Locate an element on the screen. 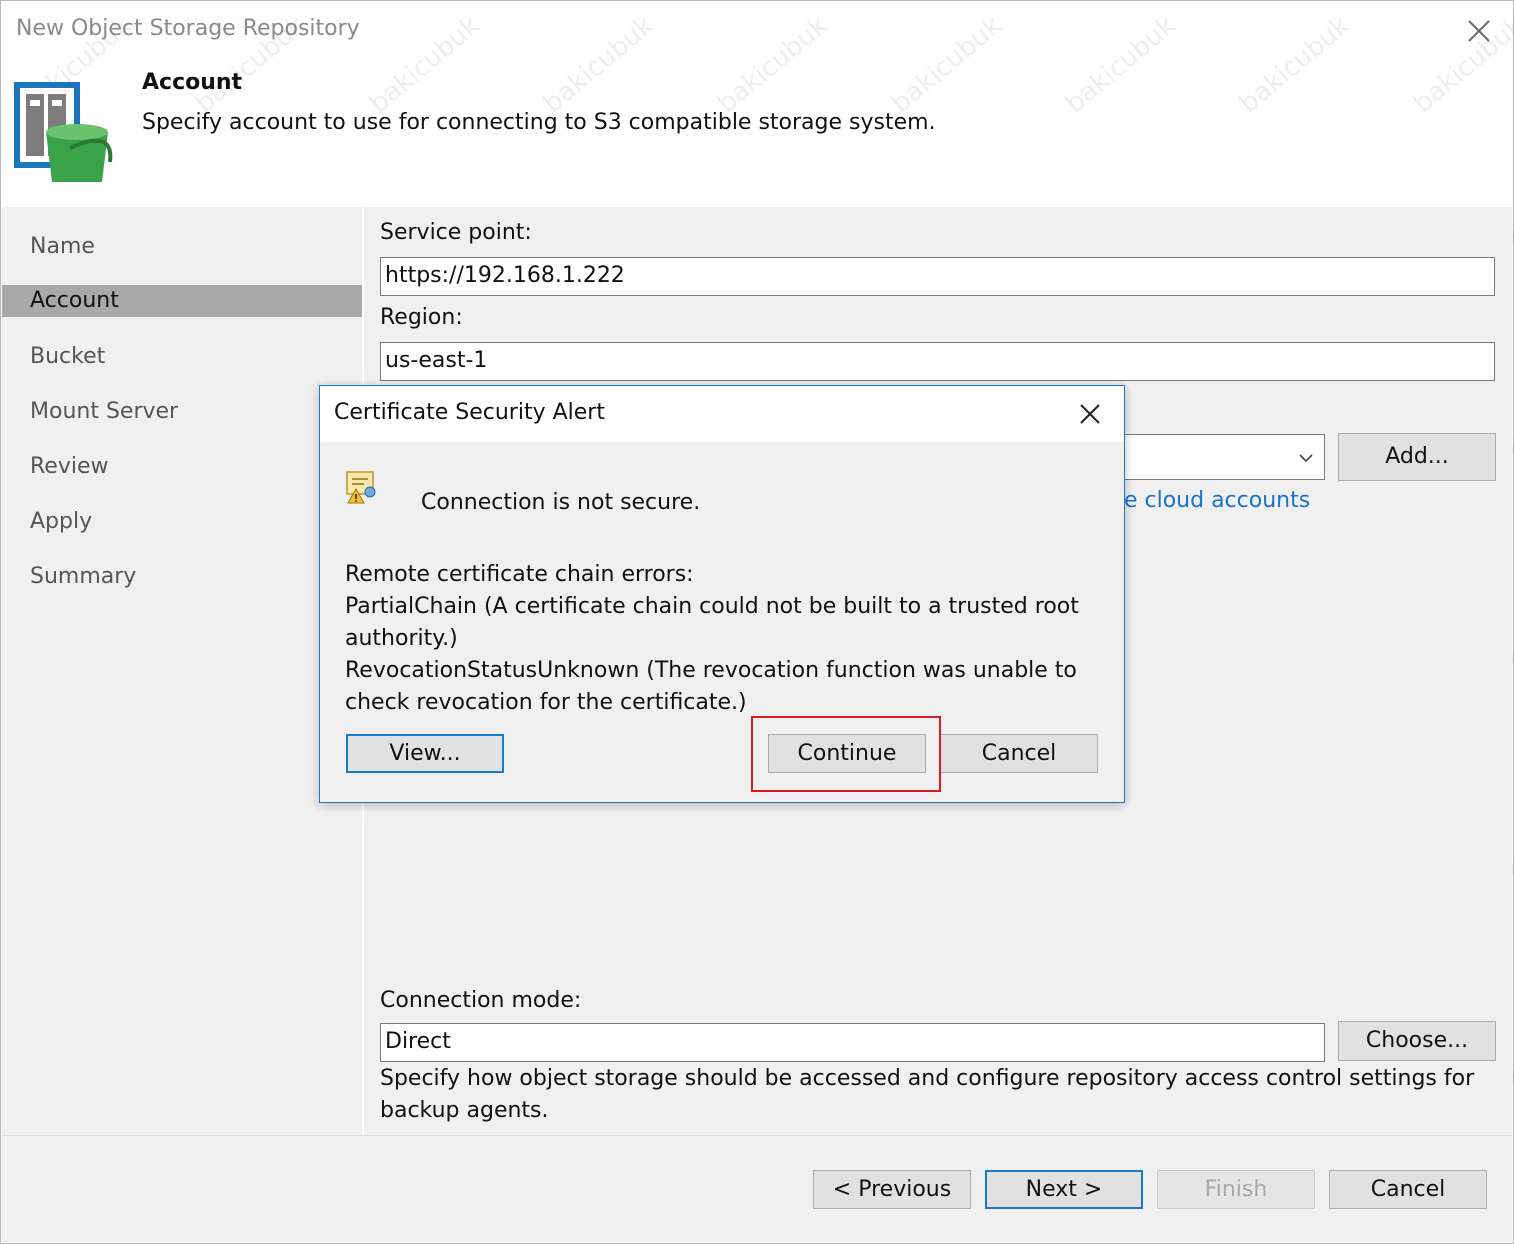  region-input: us-east-1 is located at coordinates (937, 361).